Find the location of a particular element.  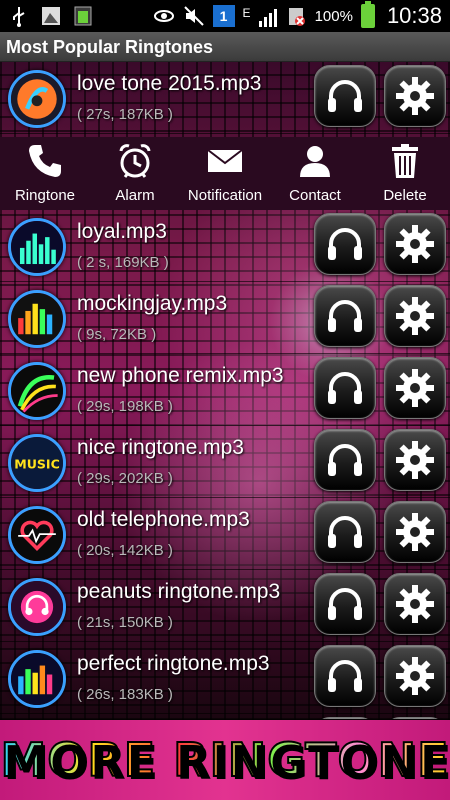

ringtone-meta: ( 29s, 202KB ) is located at coordinates (125, 478).